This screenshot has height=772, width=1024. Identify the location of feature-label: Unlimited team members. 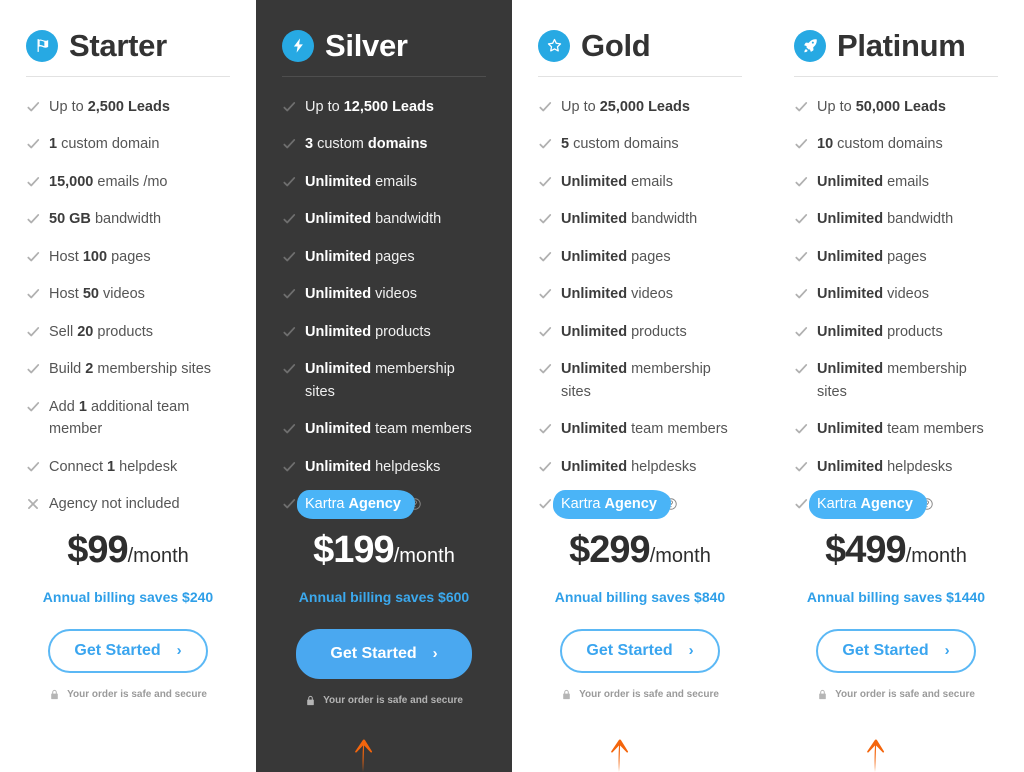
(644, 429).